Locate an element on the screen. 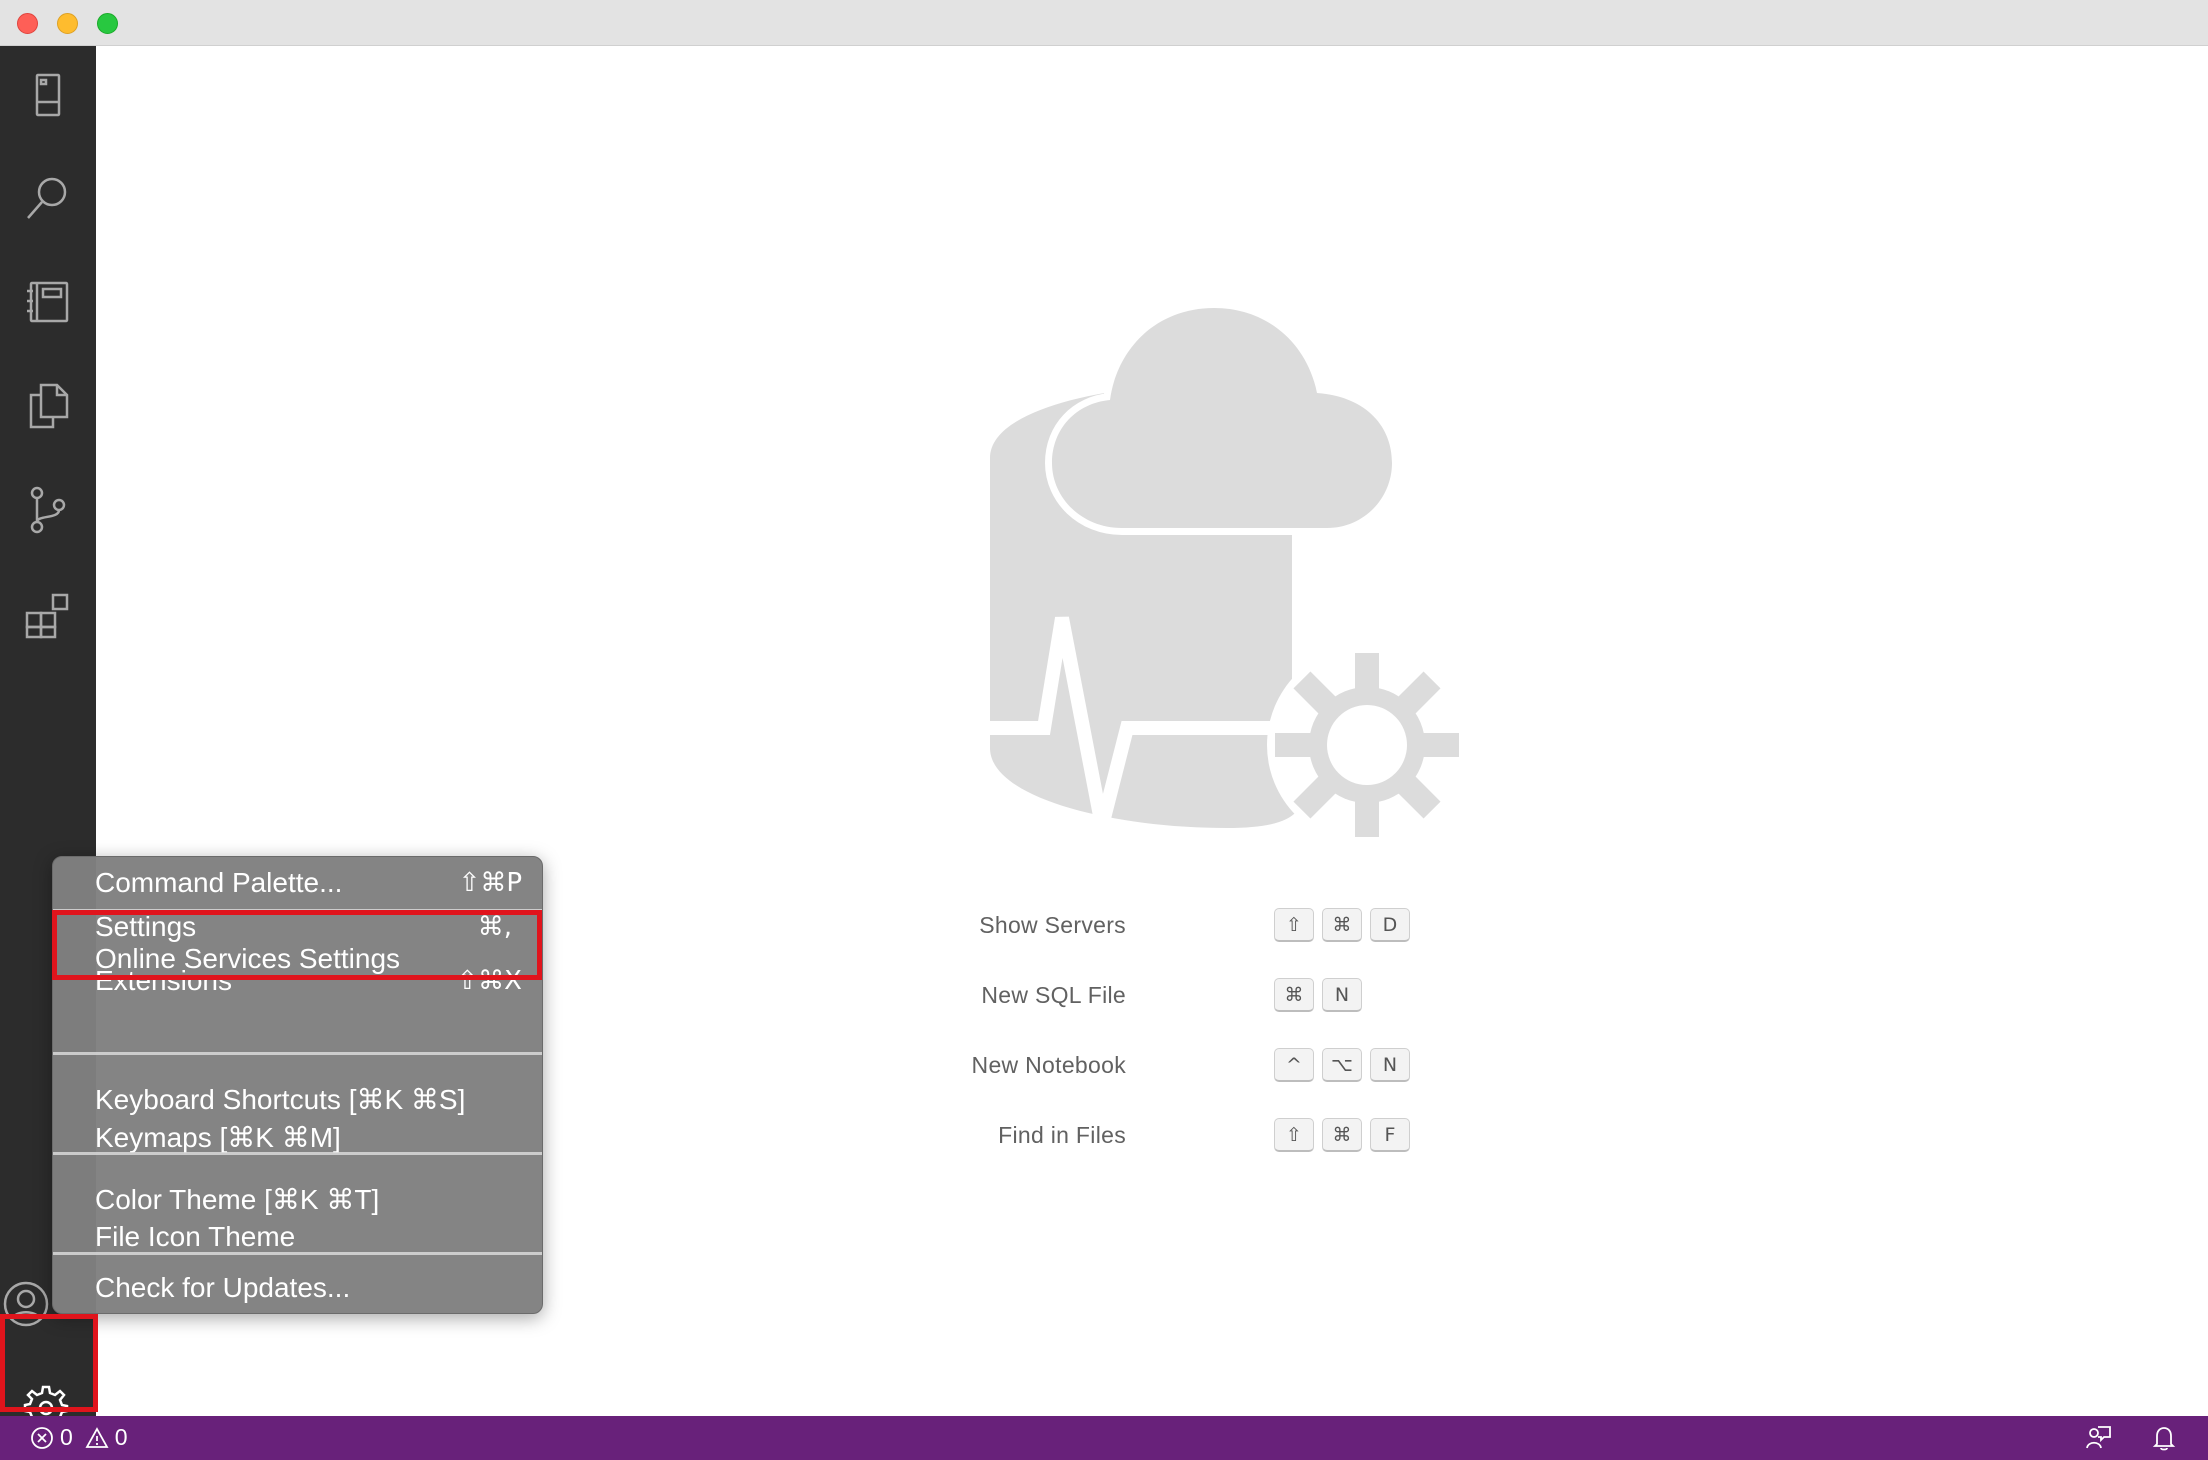 This screenshot has width=2208, height=1460. hint-label: New SQL File is located at coordinates (1053, 995).